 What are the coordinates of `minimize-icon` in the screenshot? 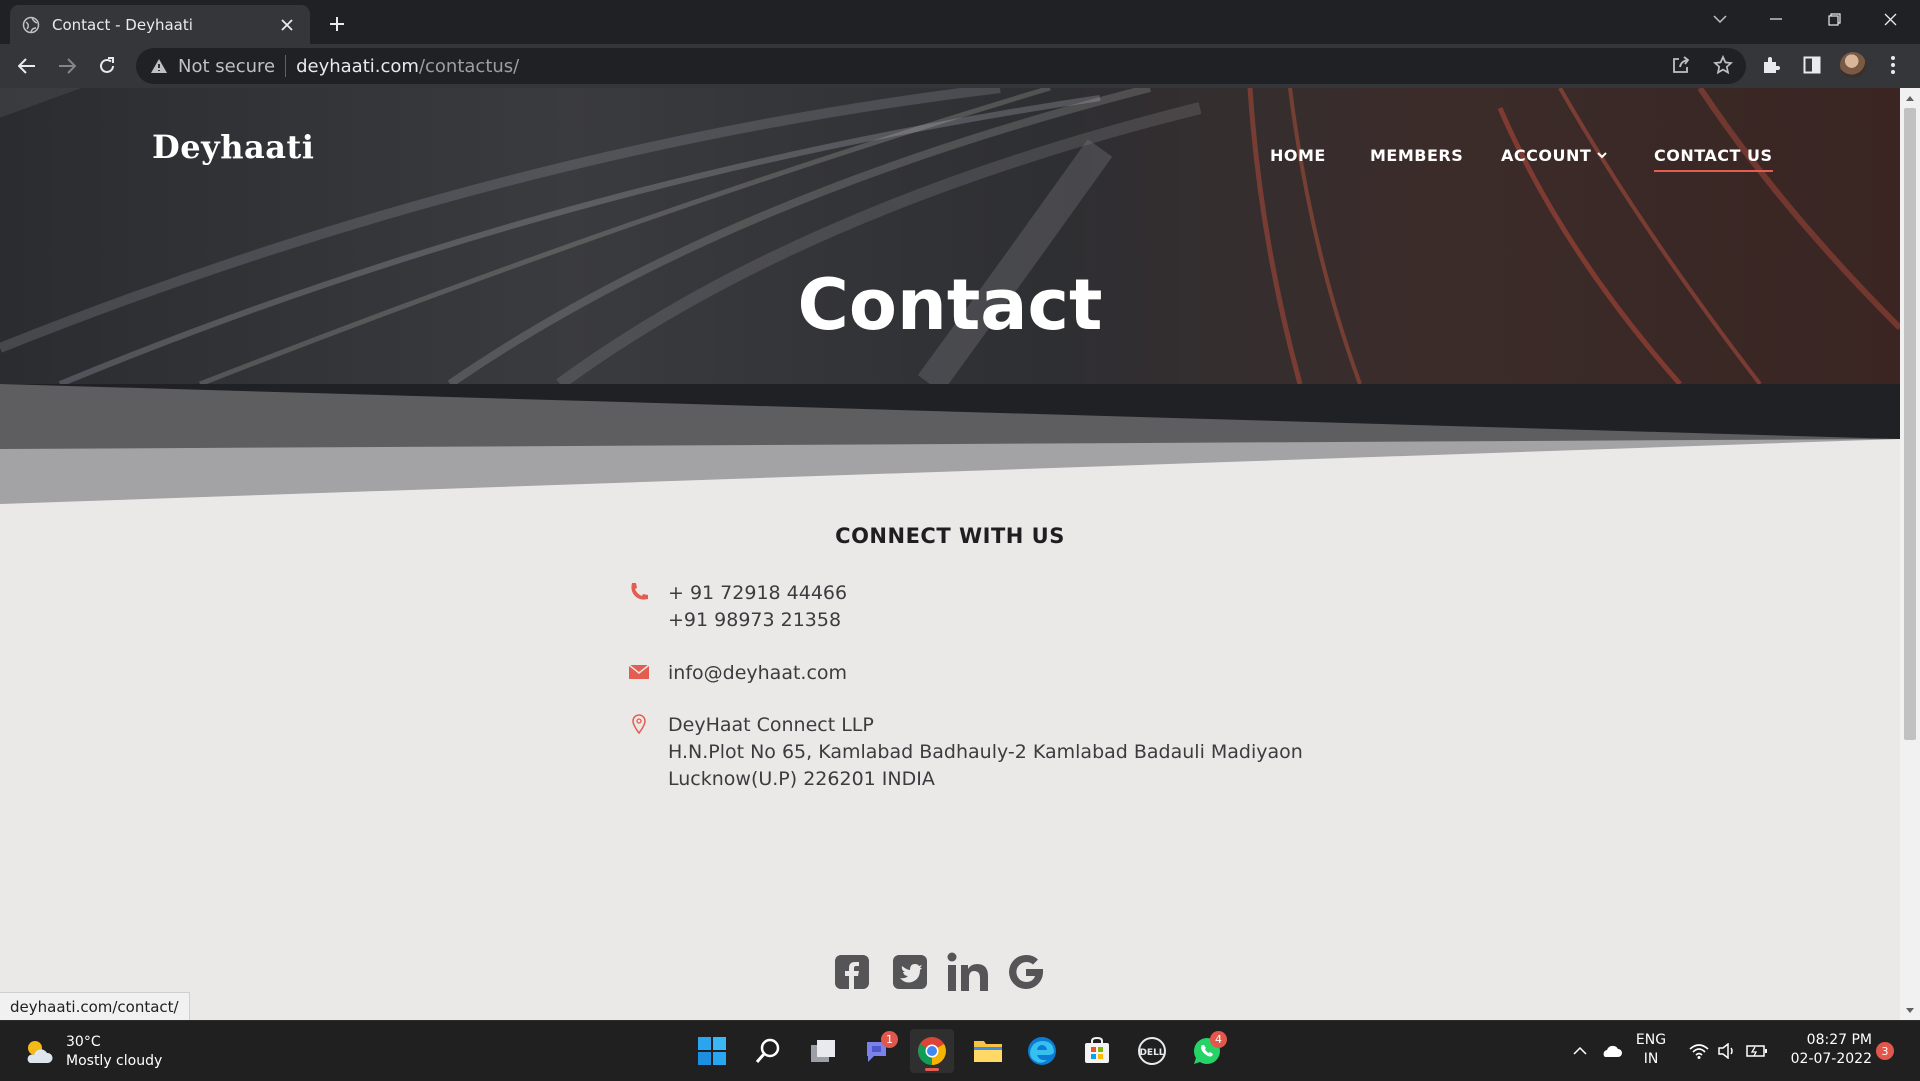 It's located at (1776, 19).